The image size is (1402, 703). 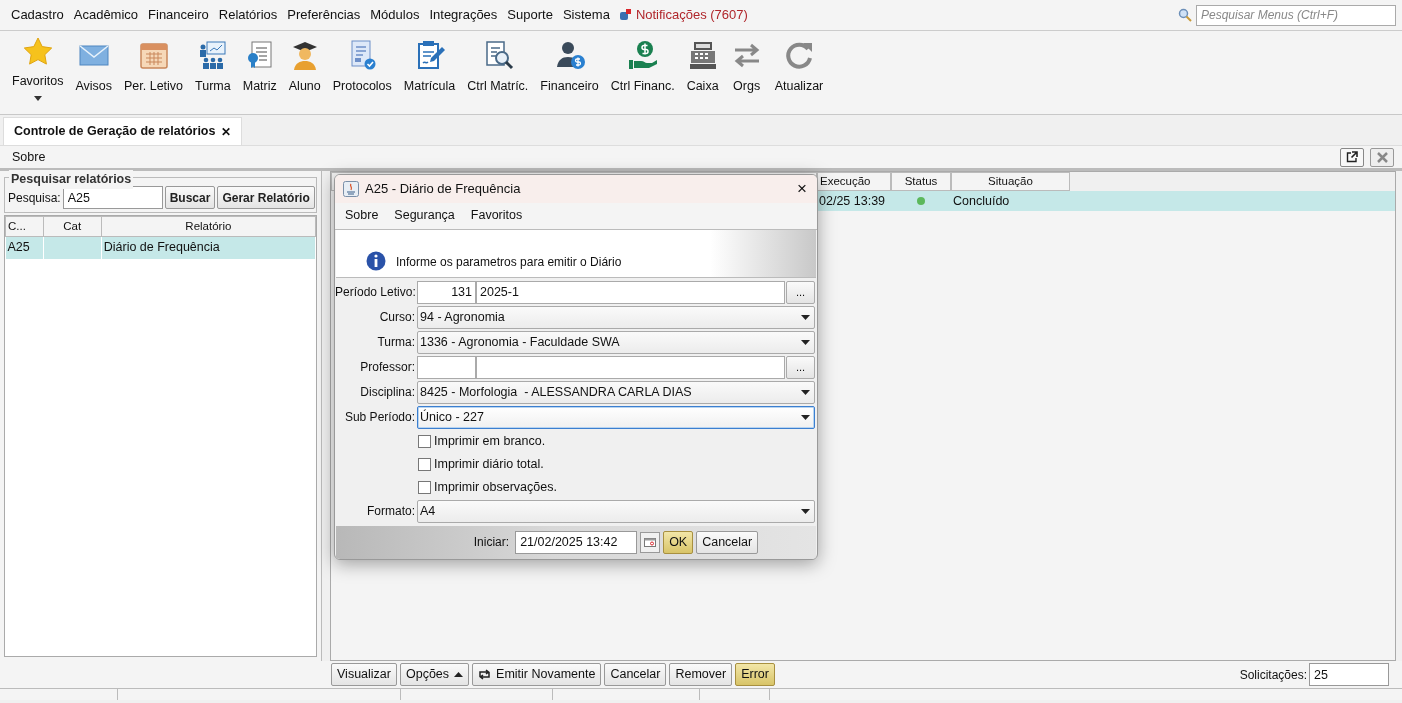 I want to click on field-label: Formato:, so click(x=391, y=511).